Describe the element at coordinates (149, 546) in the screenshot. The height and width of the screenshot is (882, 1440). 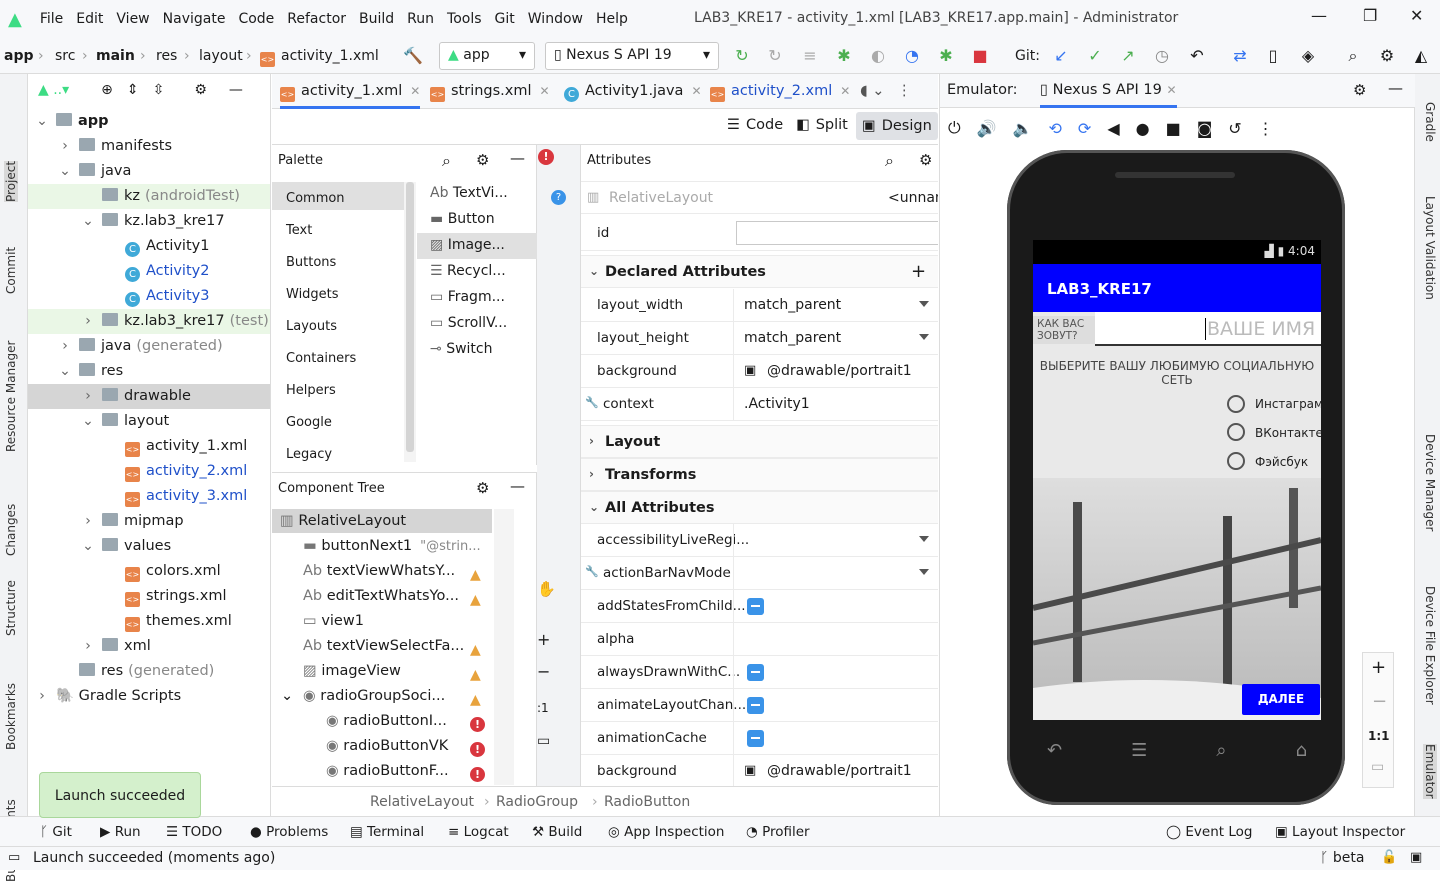
I see `tree-item: ⌄ values` at that location.